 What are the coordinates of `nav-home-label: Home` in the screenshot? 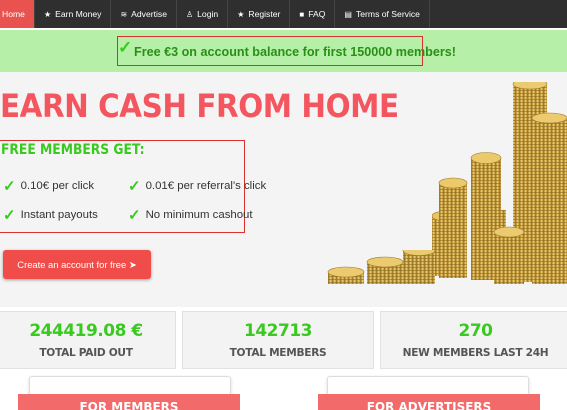 It's located at (13, 14).